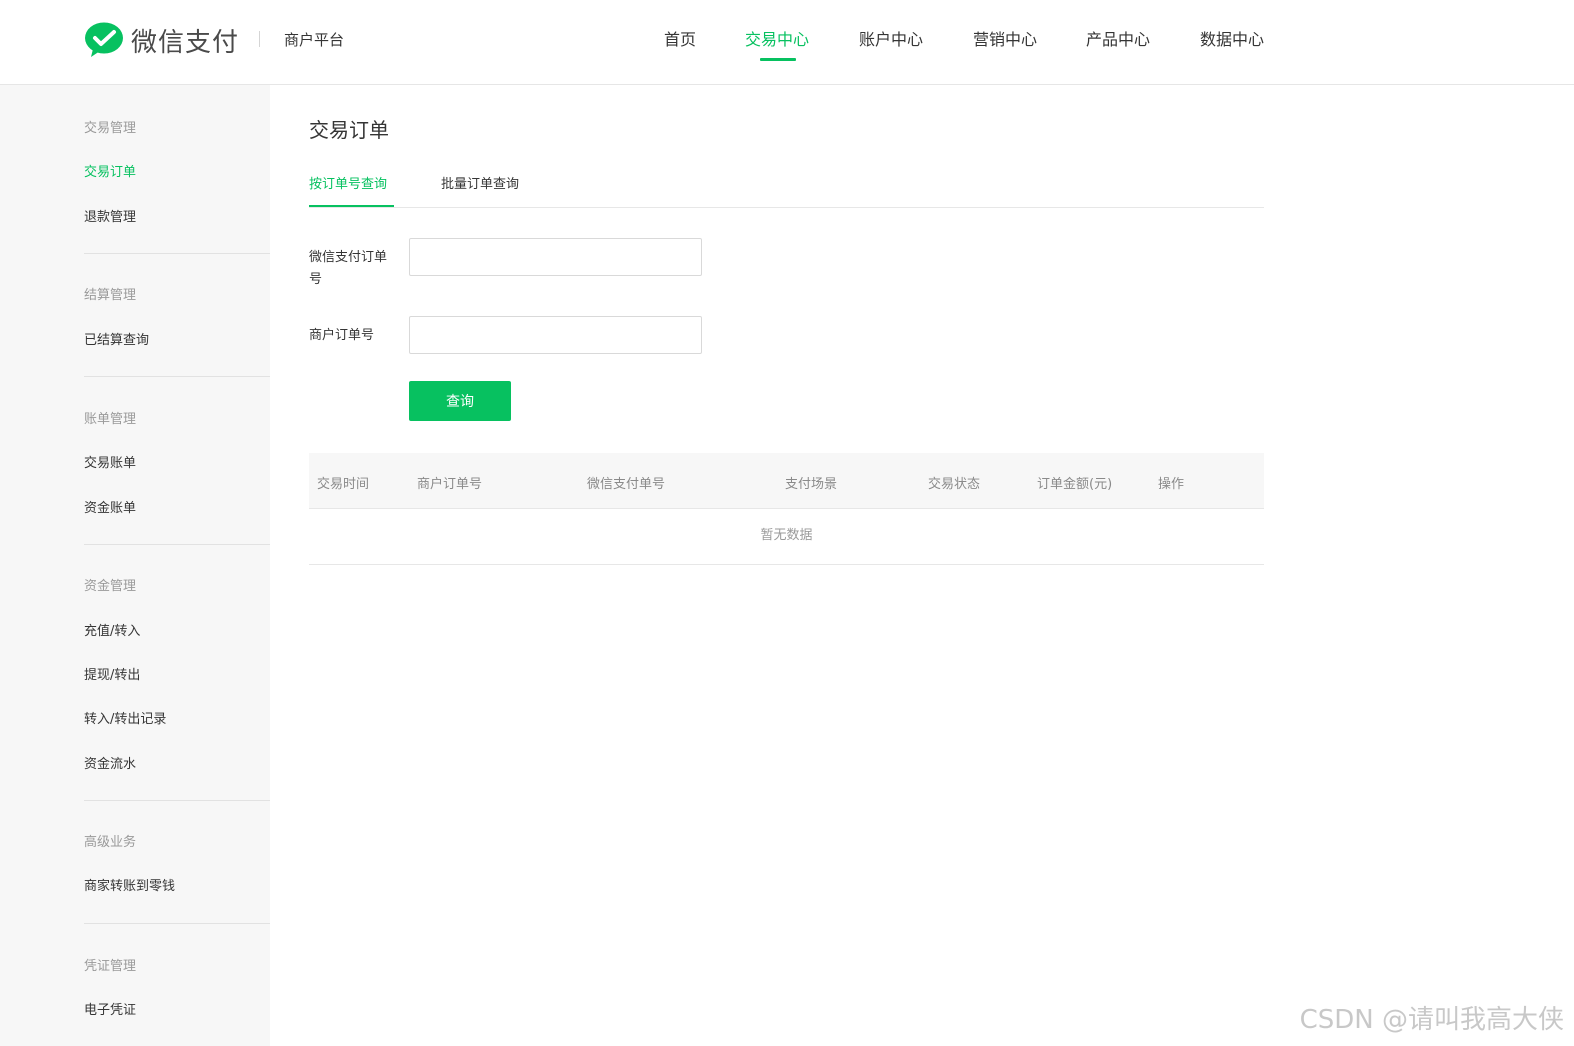 Image resolution: width=1574 pixels, height=1046 pixels. Describe the element at coordinates (116, 338) in the screenshot. I see `sidebar-item-settled-query: 已结算查询` at that location.